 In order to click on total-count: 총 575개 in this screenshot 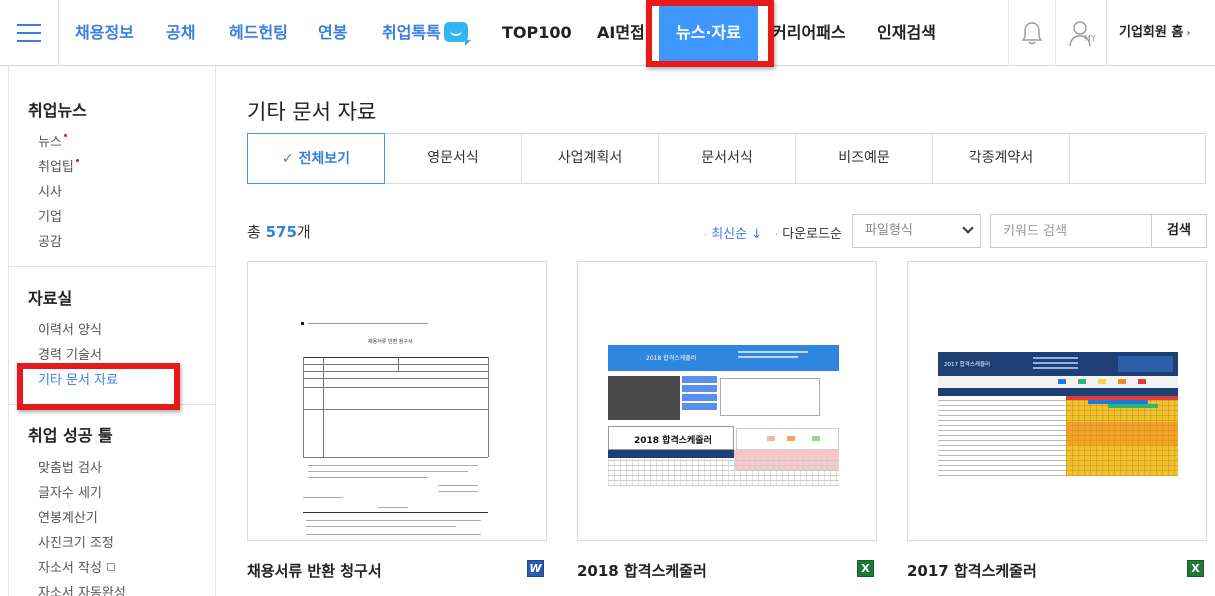, I will do `click(279, 231)`.